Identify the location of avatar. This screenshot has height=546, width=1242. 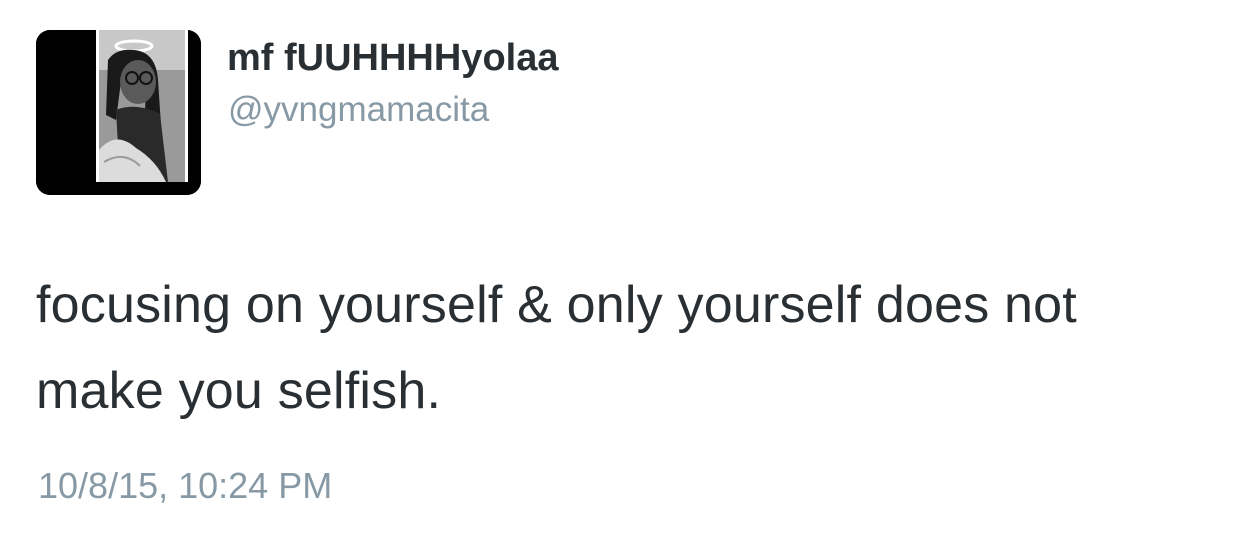
(118, 112).